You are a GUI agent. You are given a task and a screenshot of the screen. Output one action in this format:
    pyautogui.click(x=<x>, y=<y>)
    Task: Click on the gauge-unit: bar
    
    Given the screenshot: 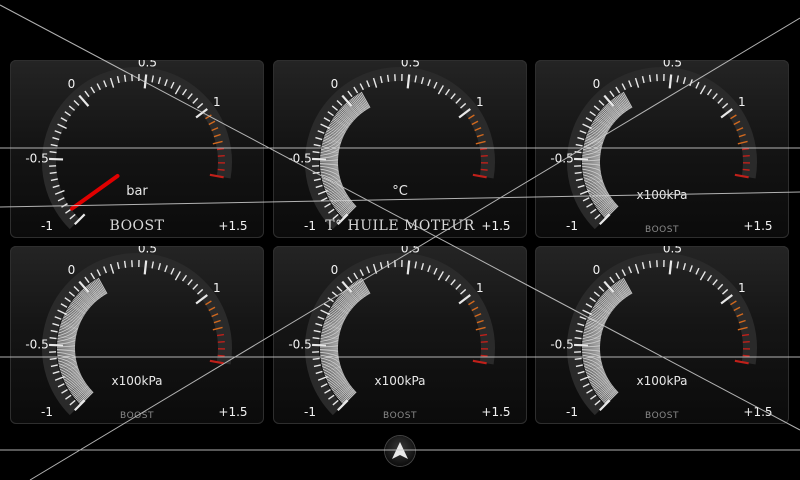 What is the action you would take?
    pyautogui.click(x=137, y=191)
    